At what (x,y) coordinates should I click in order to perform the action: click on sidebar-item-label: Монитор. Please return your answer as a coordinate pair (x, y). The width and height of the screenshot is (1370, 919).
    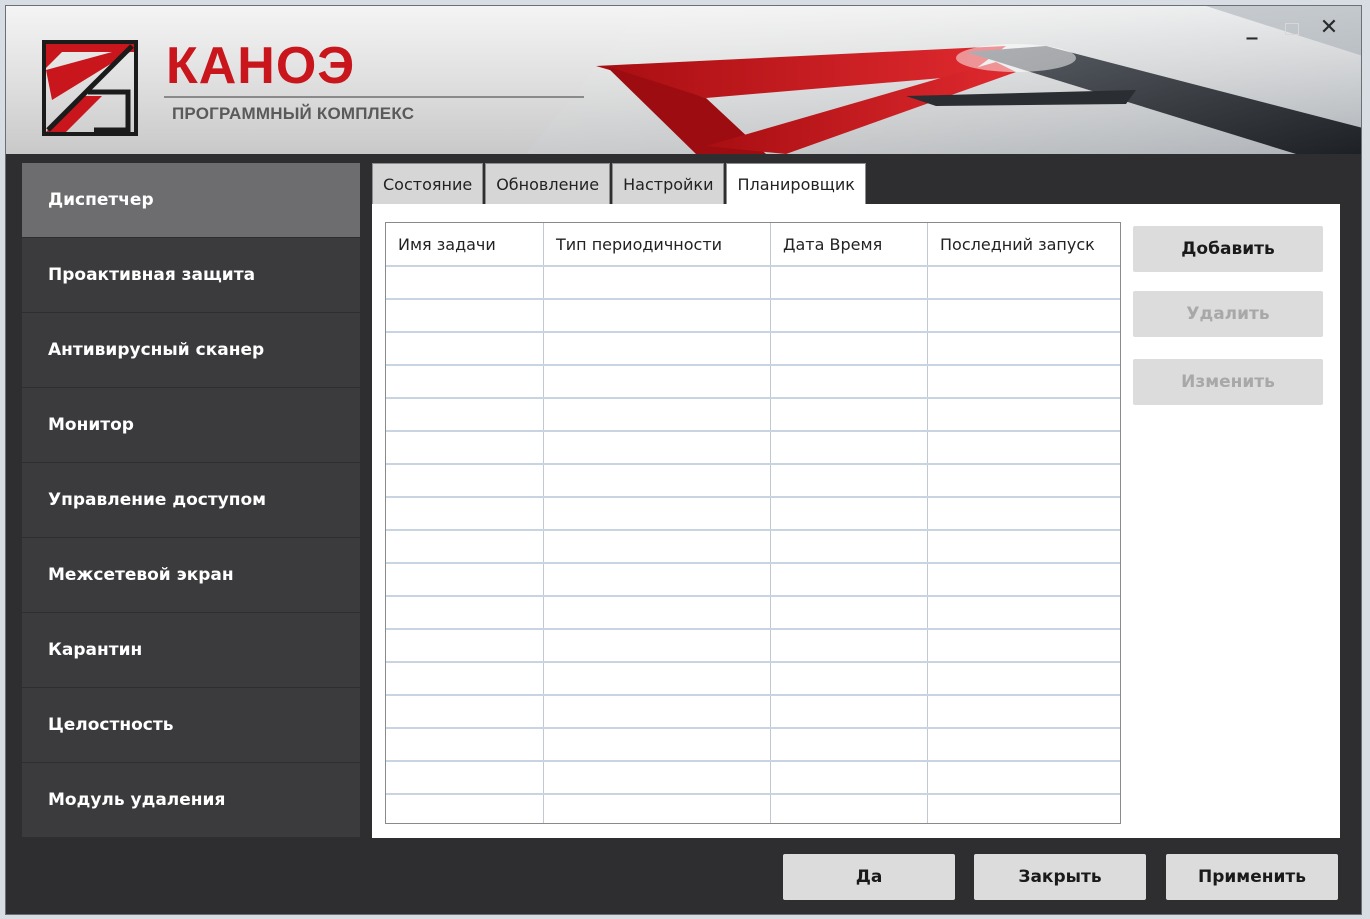
    Looking at the image, I should click on (91, 425).